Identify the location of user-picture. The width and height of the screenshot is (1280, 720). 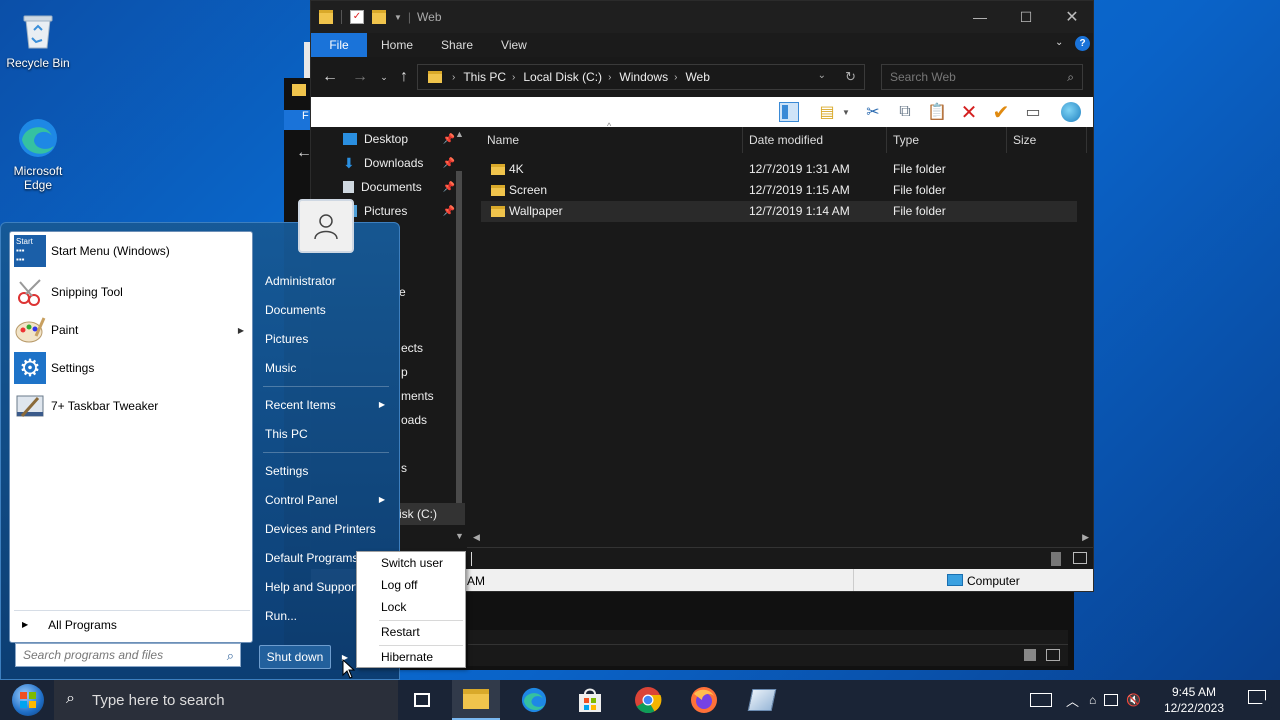
(326, 226).